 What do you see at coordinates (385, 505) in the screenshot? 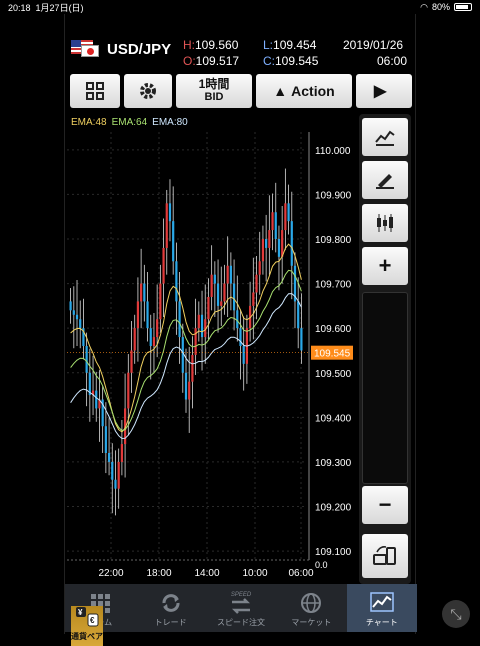
I see `zoom-out-button: −` at bounding box center [385, 505].